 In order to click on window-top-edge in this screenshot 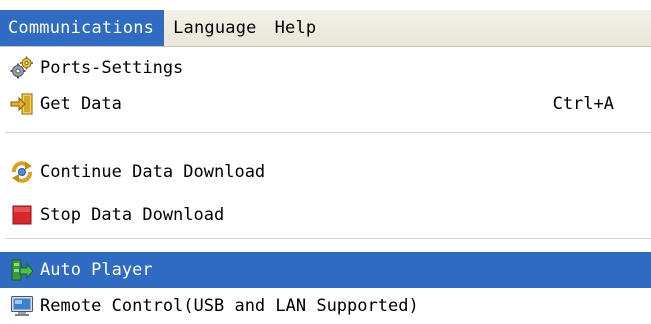, I will do `click(325, 5)`.